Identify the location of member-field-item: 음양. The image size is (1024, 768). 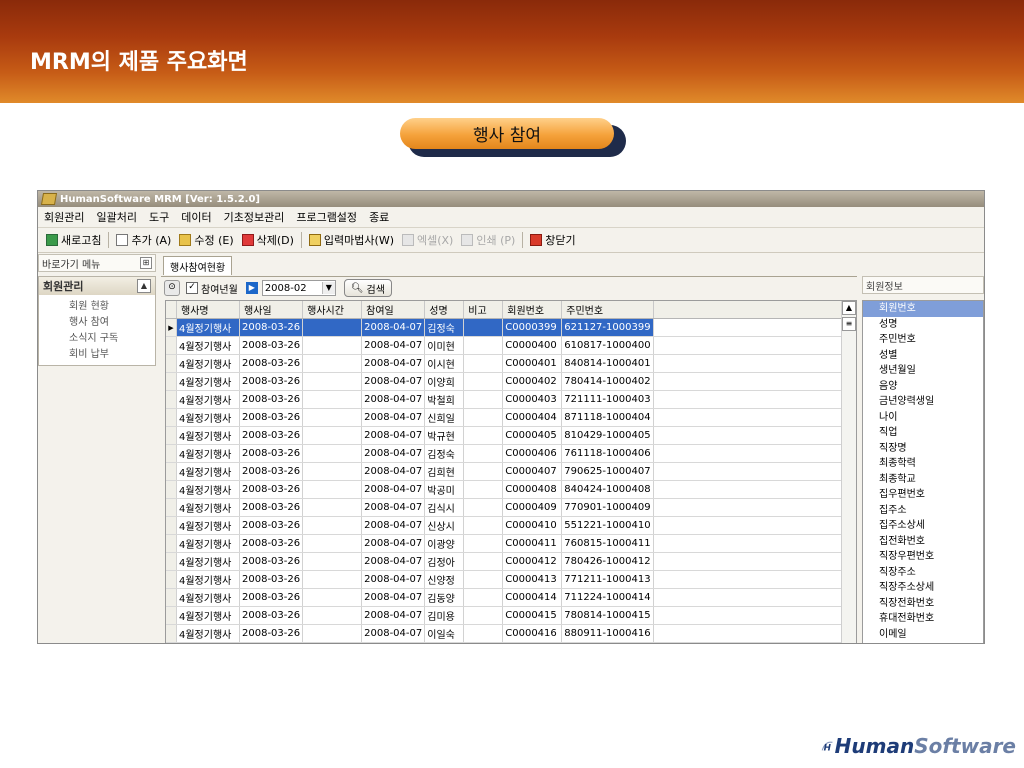
(923, 387).